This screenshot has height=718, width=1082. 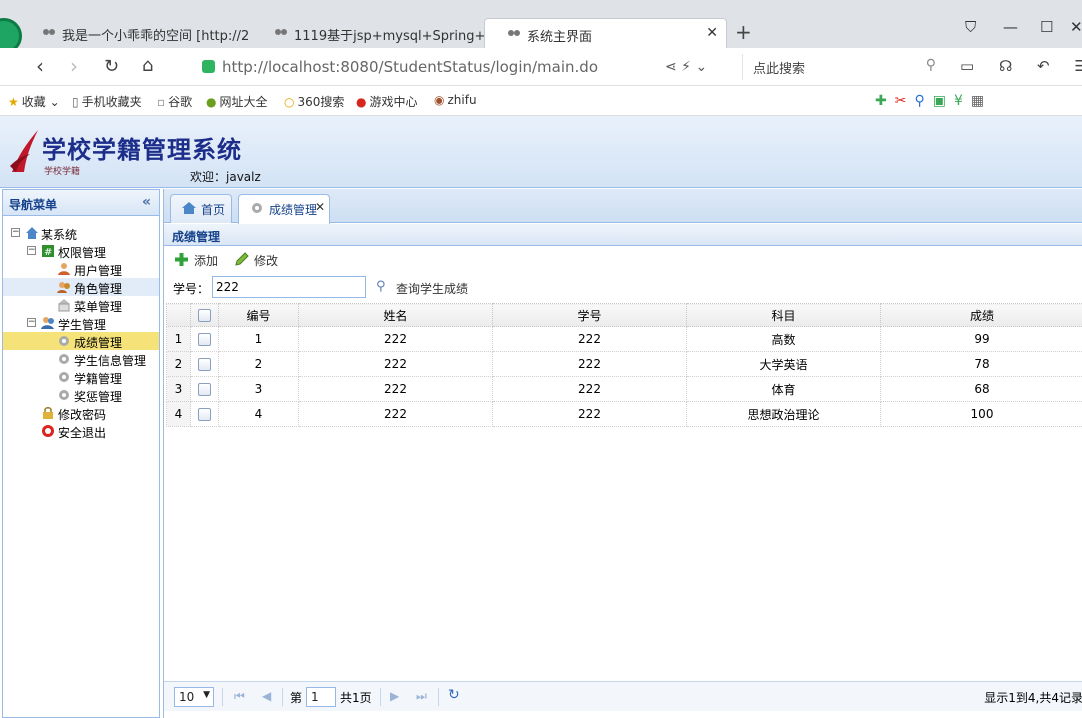 I want to click on divider, so click(x=380, y=697).